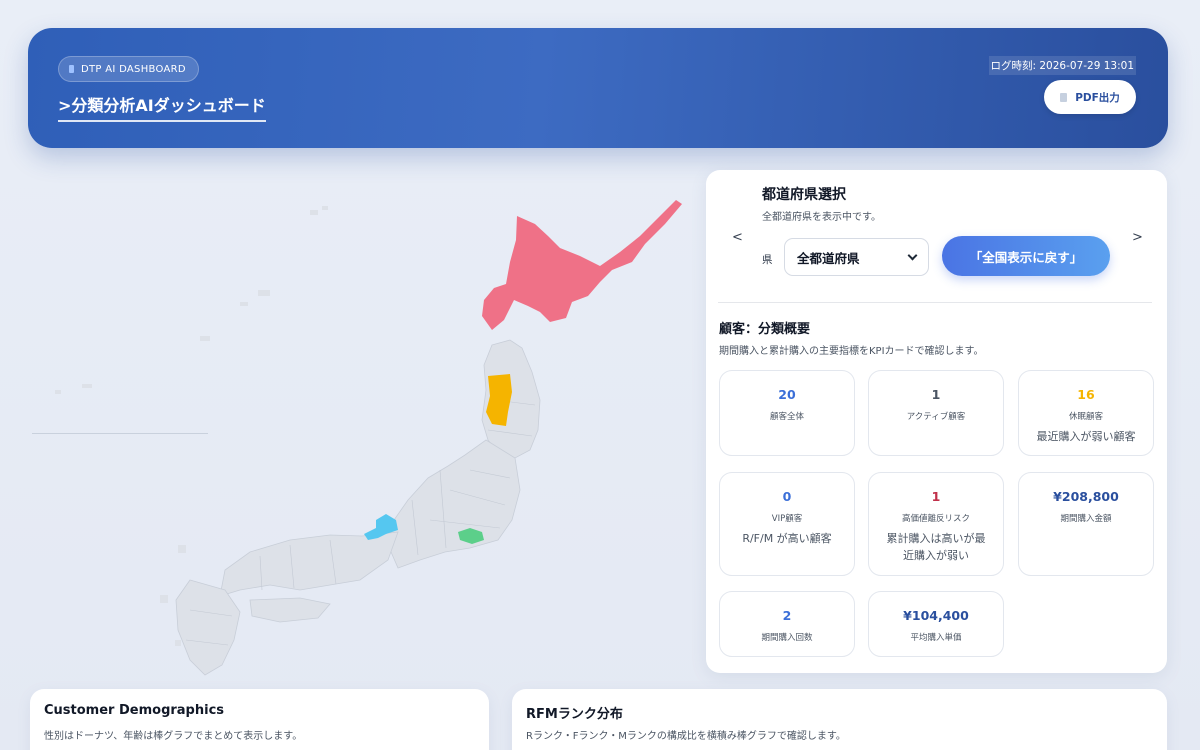 Image resolution: width=1200 pixels, height=750 pixels. I want to click on kpi-note: 最近購入が弱い顧客, so click(1086, 436).